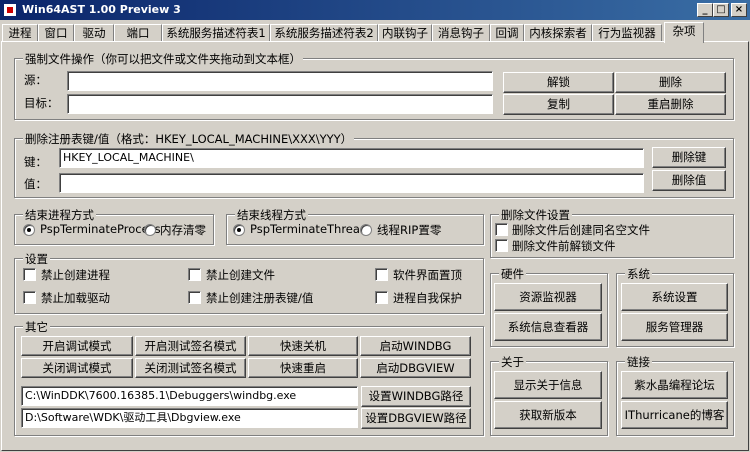  What do you see at coordinates (20, 33) in the screenshot?
I see `tab-process: 进程` at bounding box center [20, 33].